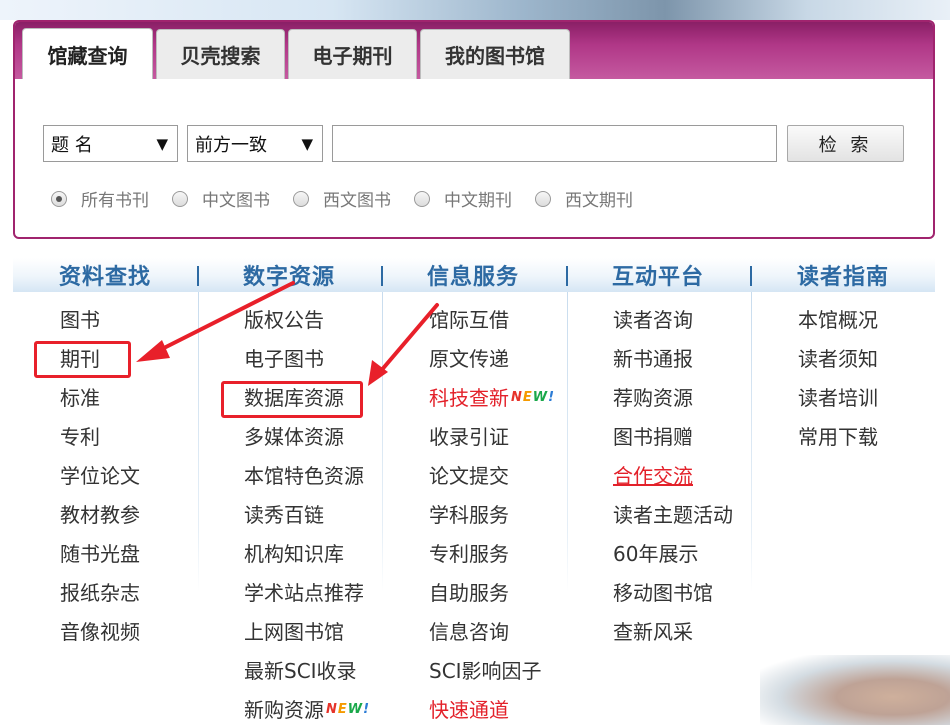 The image size is (950, 725). I want to click on annotation-arrows, so click(287, 333).